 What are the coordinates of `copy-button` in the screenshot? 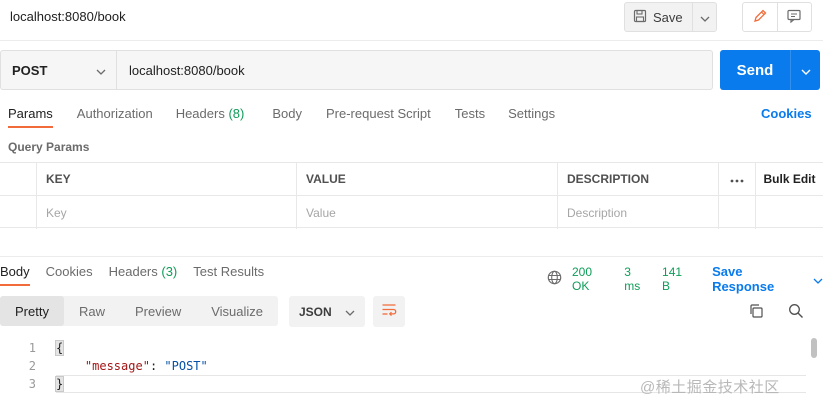 It's located at (756, 312).